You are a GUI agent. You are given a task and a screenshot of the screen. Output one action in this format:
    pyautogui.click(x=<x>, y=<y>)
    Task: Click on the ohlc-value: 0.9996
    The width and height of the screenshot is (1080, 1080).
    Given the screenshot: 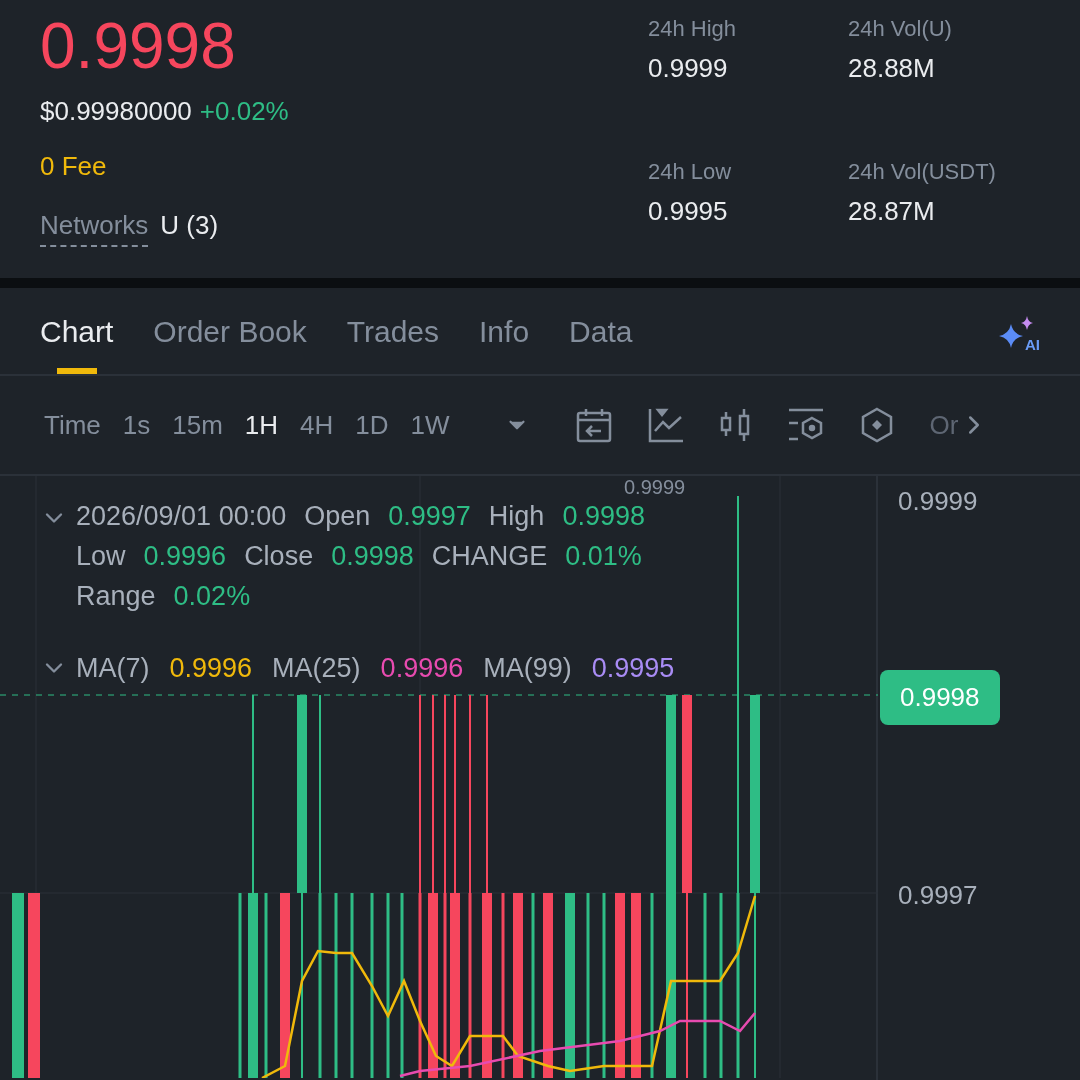 What is the action you would take?
    pyautogui.click(x=185, y=556)
    